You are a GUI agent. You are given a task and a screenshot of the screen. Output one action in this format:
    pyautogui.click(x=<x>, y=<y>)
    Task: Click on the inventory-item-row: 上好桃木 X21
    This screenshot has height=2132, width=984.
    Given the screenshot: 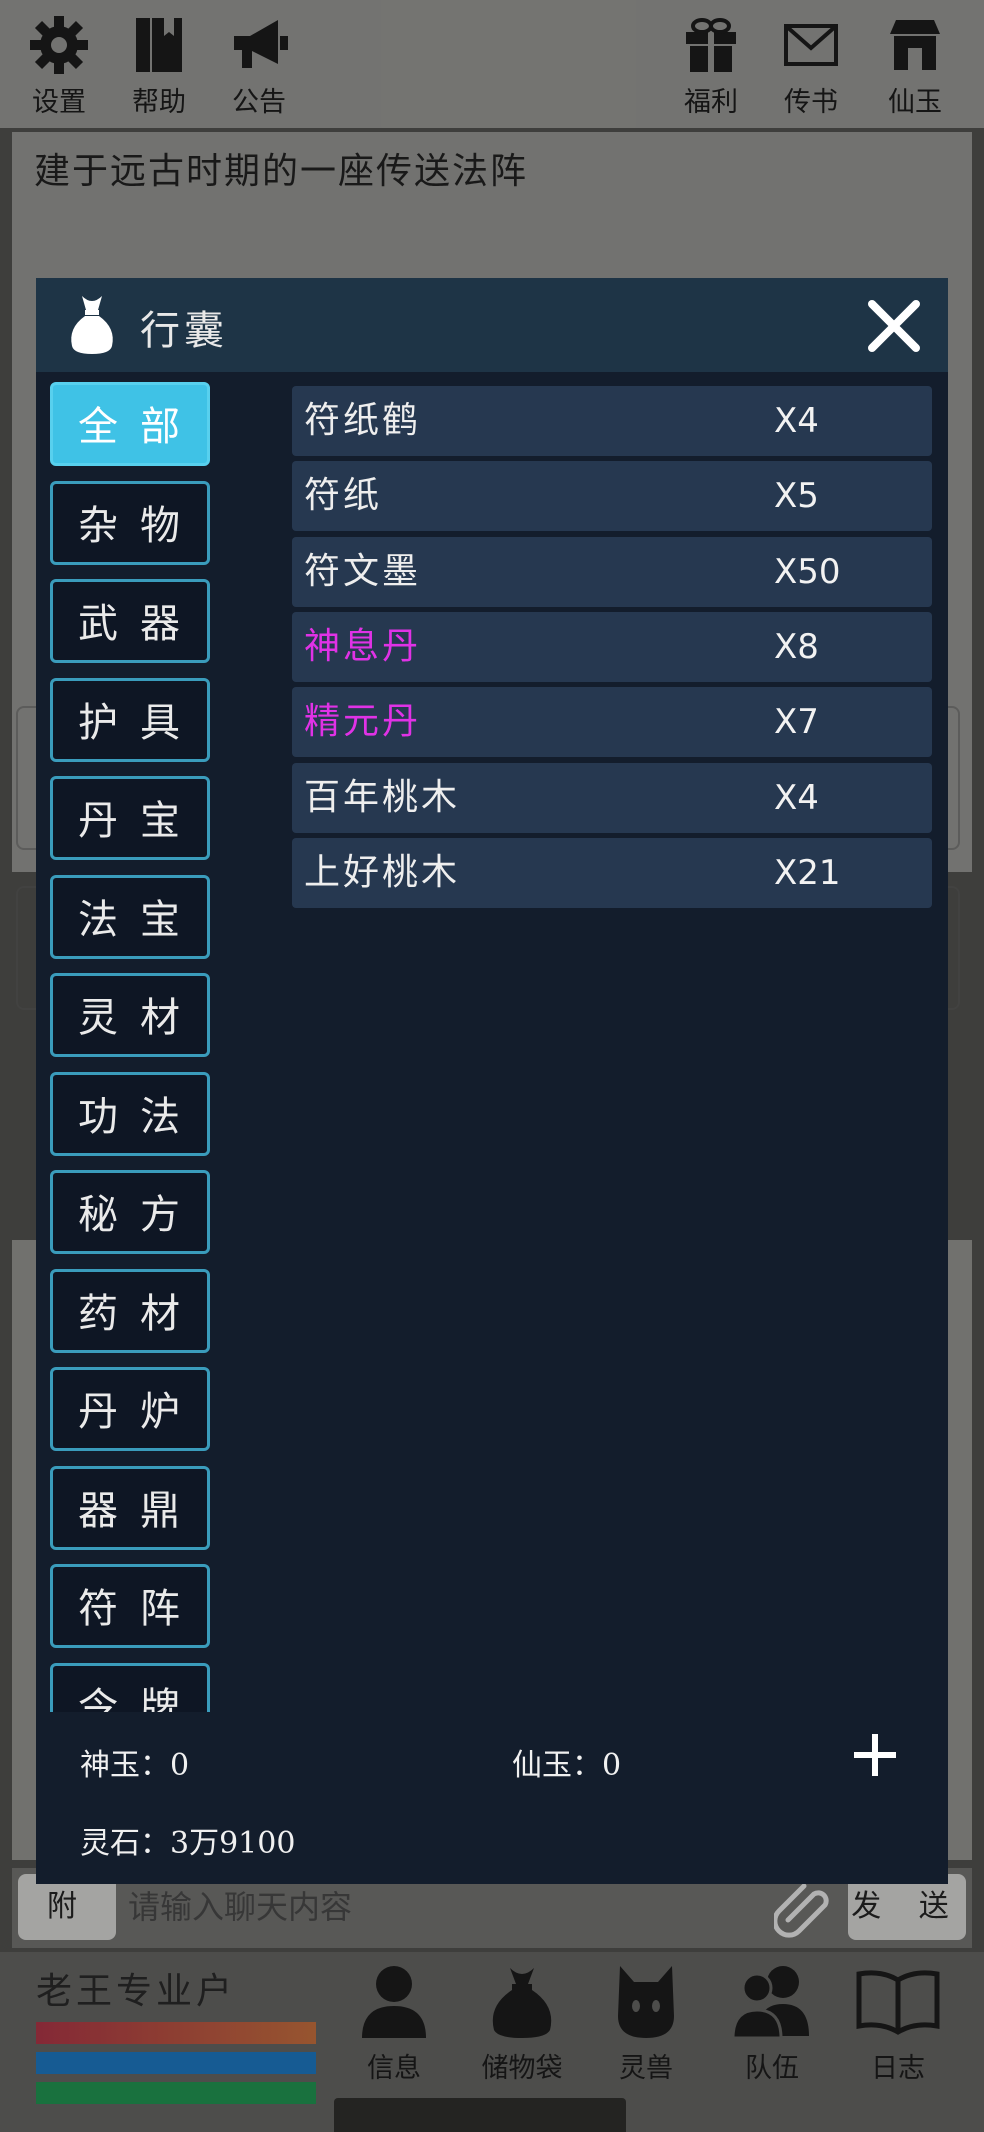 What is the action you would take?
    pyautogui.click(x=612, y=872)
    